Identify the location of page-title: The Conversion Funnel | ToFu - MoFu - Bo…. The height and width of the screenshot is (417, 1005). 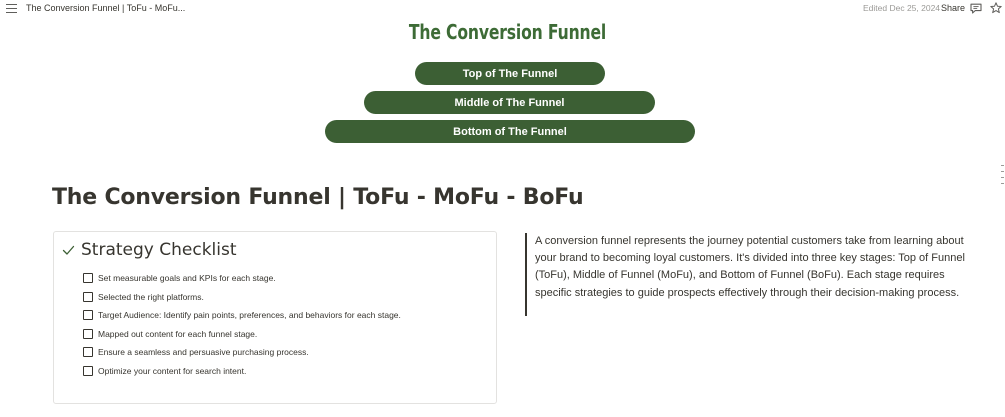
(318, 197).